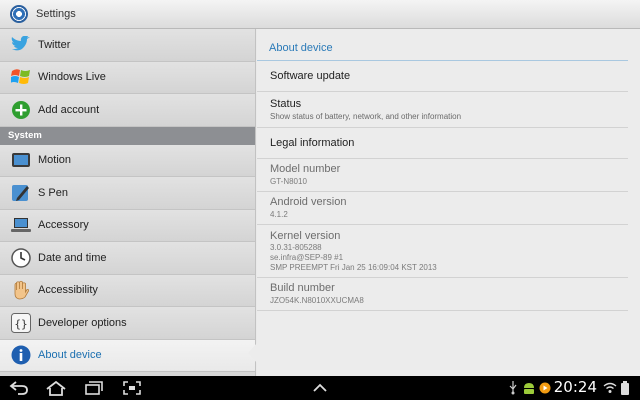  Describe the element at coordinates (127, 160) in the screenshot. I see `sidebar-item-motion: Motion` at that location.